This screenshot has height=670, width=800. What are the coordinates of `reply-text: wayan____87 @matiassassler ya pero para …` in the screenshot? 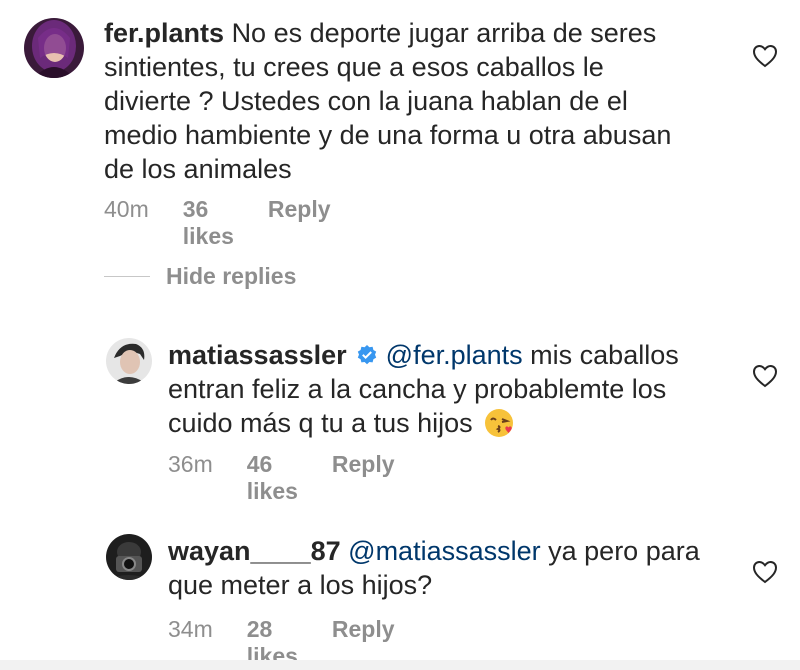 It's located at (458, 568).